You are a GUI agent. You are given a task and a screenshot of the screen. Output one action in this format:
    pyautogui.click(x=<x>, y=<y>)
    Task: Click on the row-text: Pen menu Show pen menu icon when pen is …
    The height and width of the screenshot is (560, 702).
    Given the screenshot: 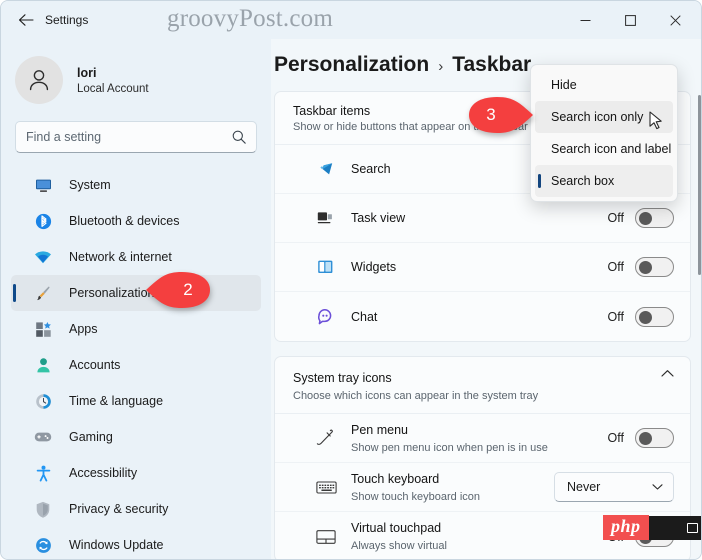 What is the action you would take?
    pyautogui.click(x=479, y=438)
    